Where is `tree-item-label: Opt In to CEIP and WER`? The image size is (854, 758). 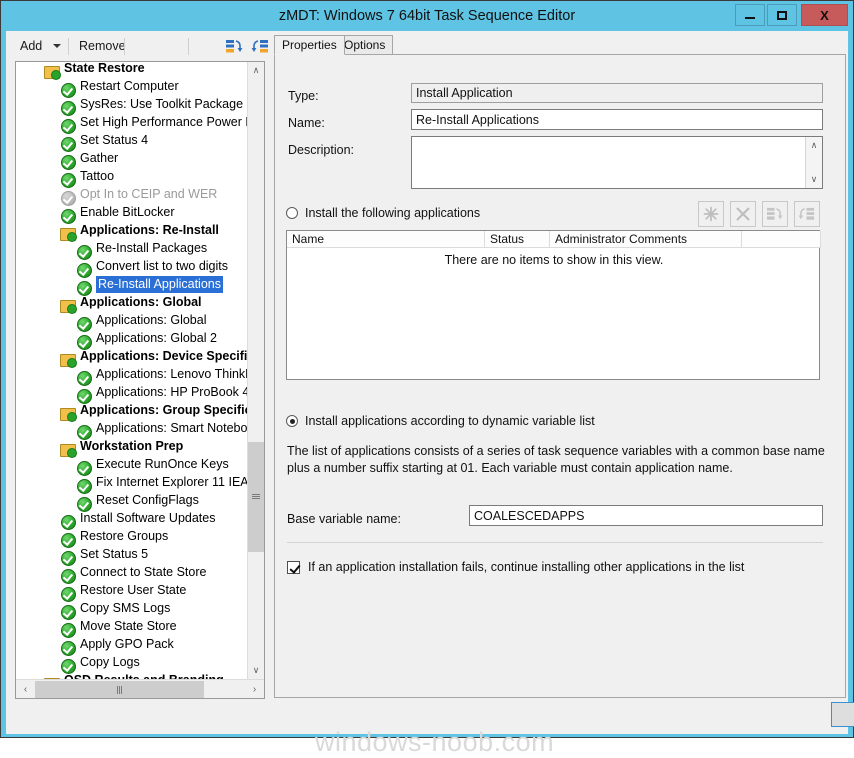 tree-item-label: Opt In to CEIP and WER is located at coordinates (149, 194).